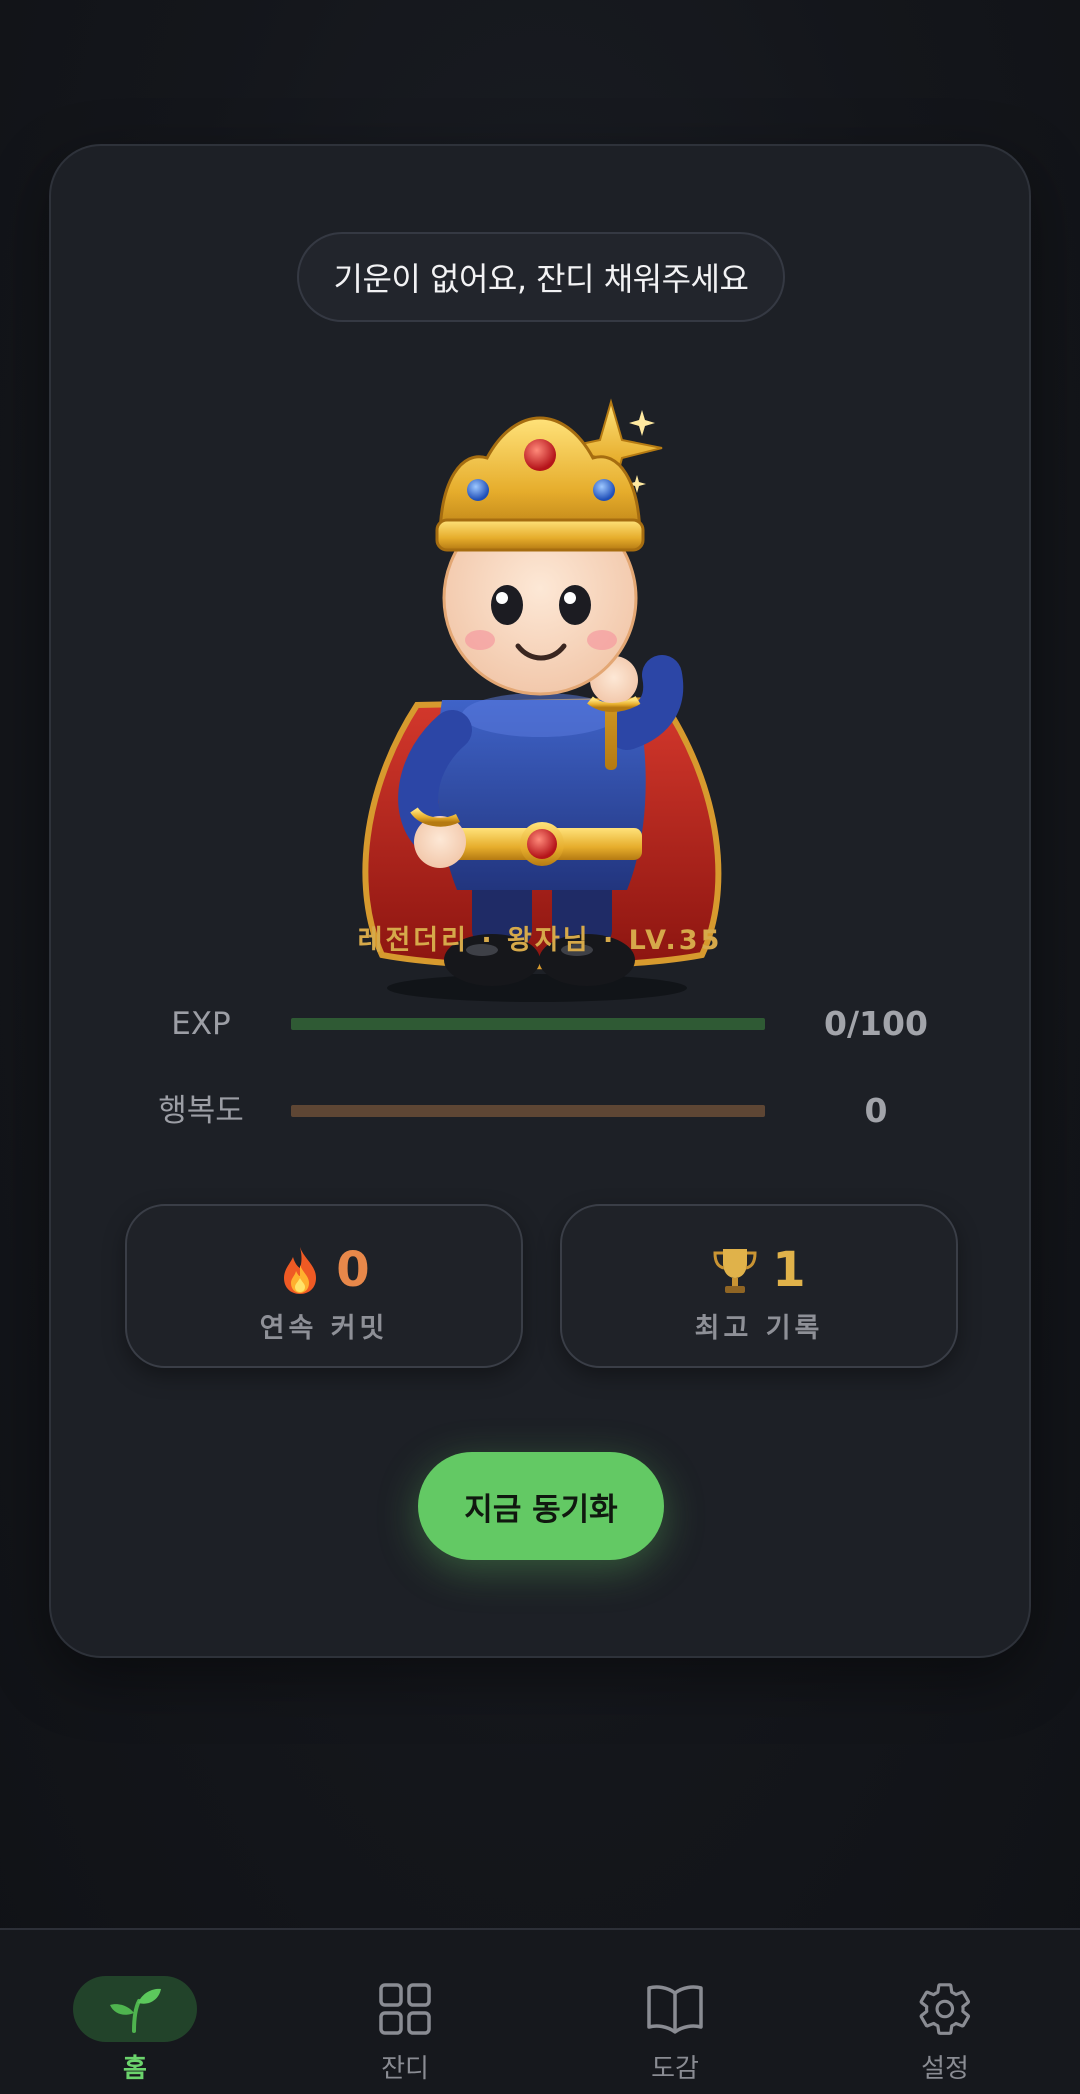  I want to click on sprout-icon, so click(135, 2010).